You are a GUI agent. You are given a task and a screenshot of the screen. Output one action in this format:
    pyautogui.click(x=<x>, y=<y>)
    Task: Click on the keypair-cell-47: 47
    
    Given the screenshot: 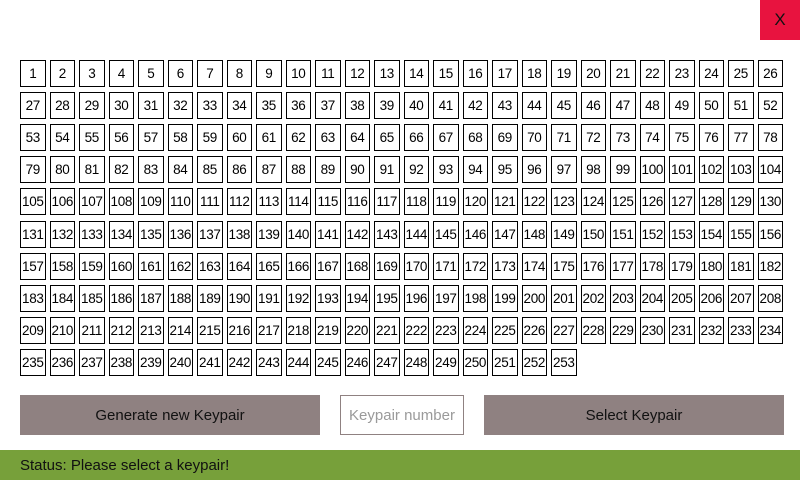 What is the action you would take?
    pyautogui.click(x=623, y=106)
    